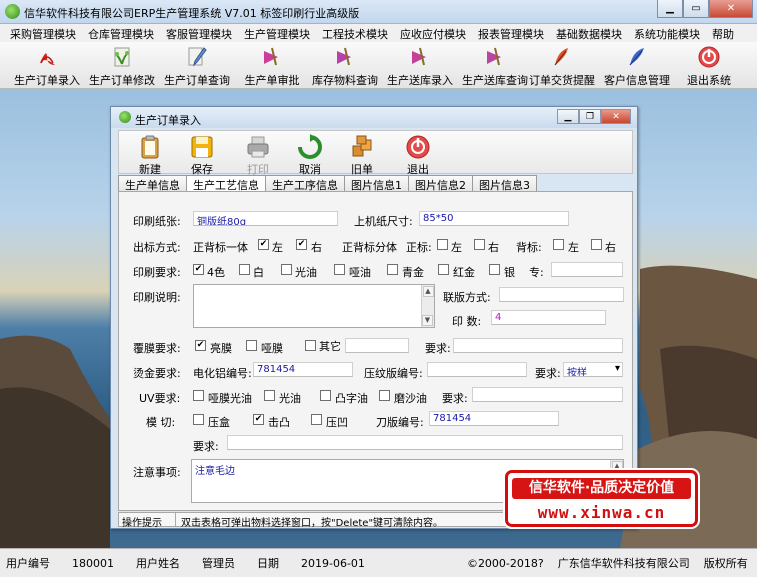 The width and height of the screenshot is (757, 577). What do you see at coordinates (277, 33) in the screenshot?
I see `menu-production: 生产管理模块` at bounding box center [277, 33].